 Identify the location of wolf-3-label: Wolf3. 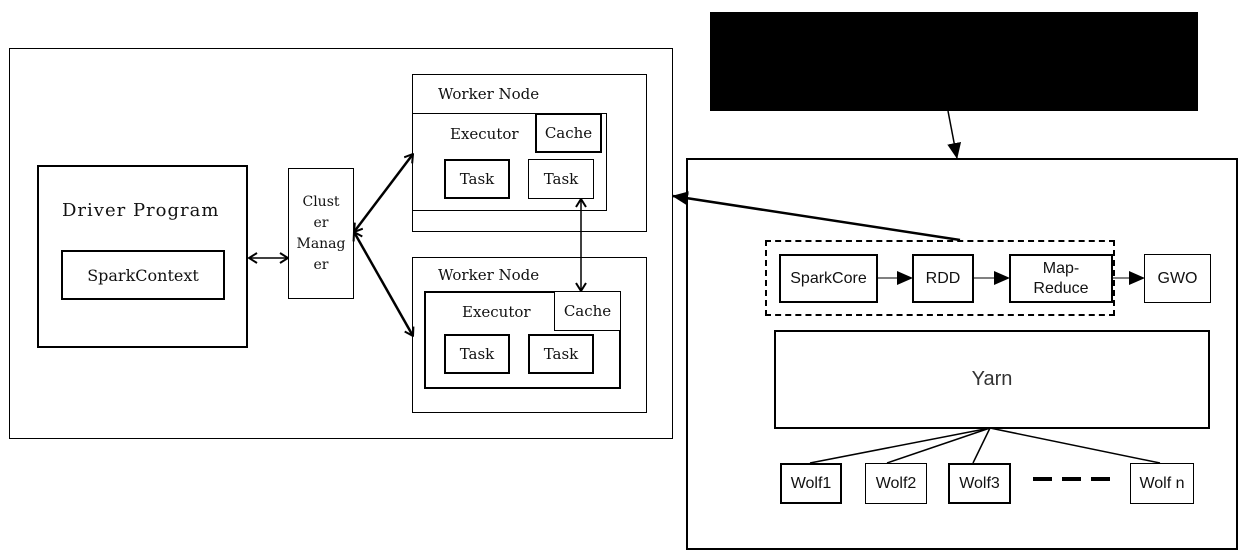
(979, 483).